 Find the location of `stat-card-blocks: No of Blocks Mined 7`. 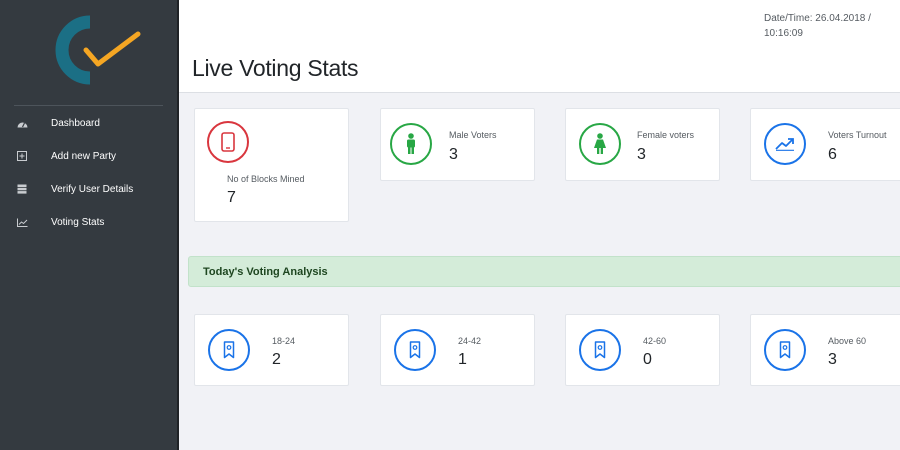

stat-card-blocks: No of Blocks Mined 7 is located at coordinates (271, 165).